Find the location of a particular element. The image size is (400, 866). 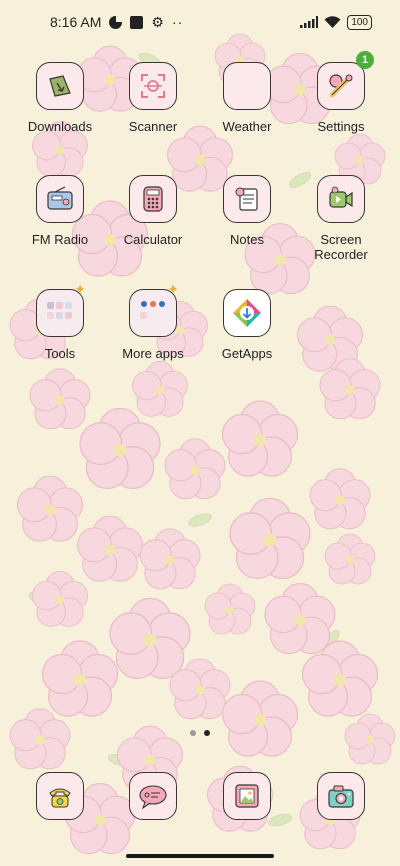

app-folder-more-apps: ✦ More apps is located at coordinates (153, 321).